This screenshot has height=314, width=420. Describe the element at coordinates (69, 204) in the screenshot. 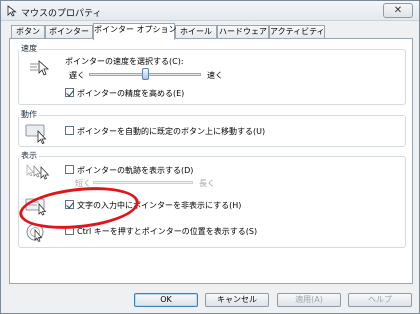

I see `hide-while-typing-checkbox` at that location.